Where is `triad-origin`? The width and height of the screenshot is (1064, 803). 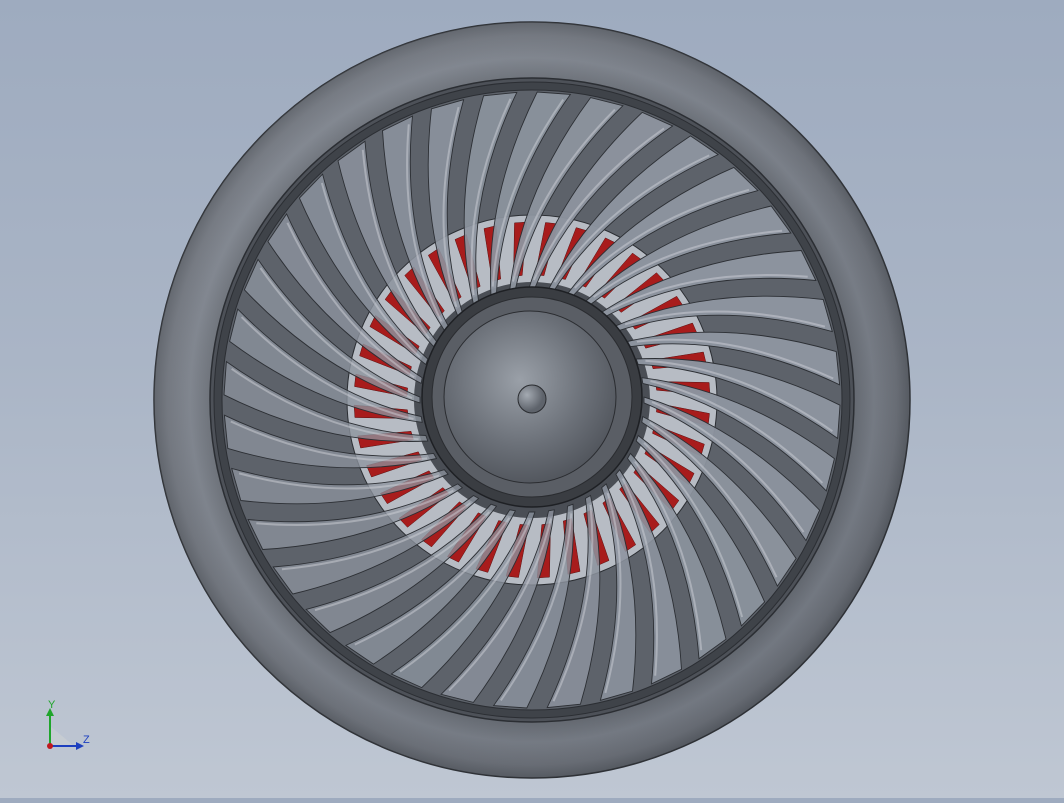
triad-origin is located at coordinates (50, 746).